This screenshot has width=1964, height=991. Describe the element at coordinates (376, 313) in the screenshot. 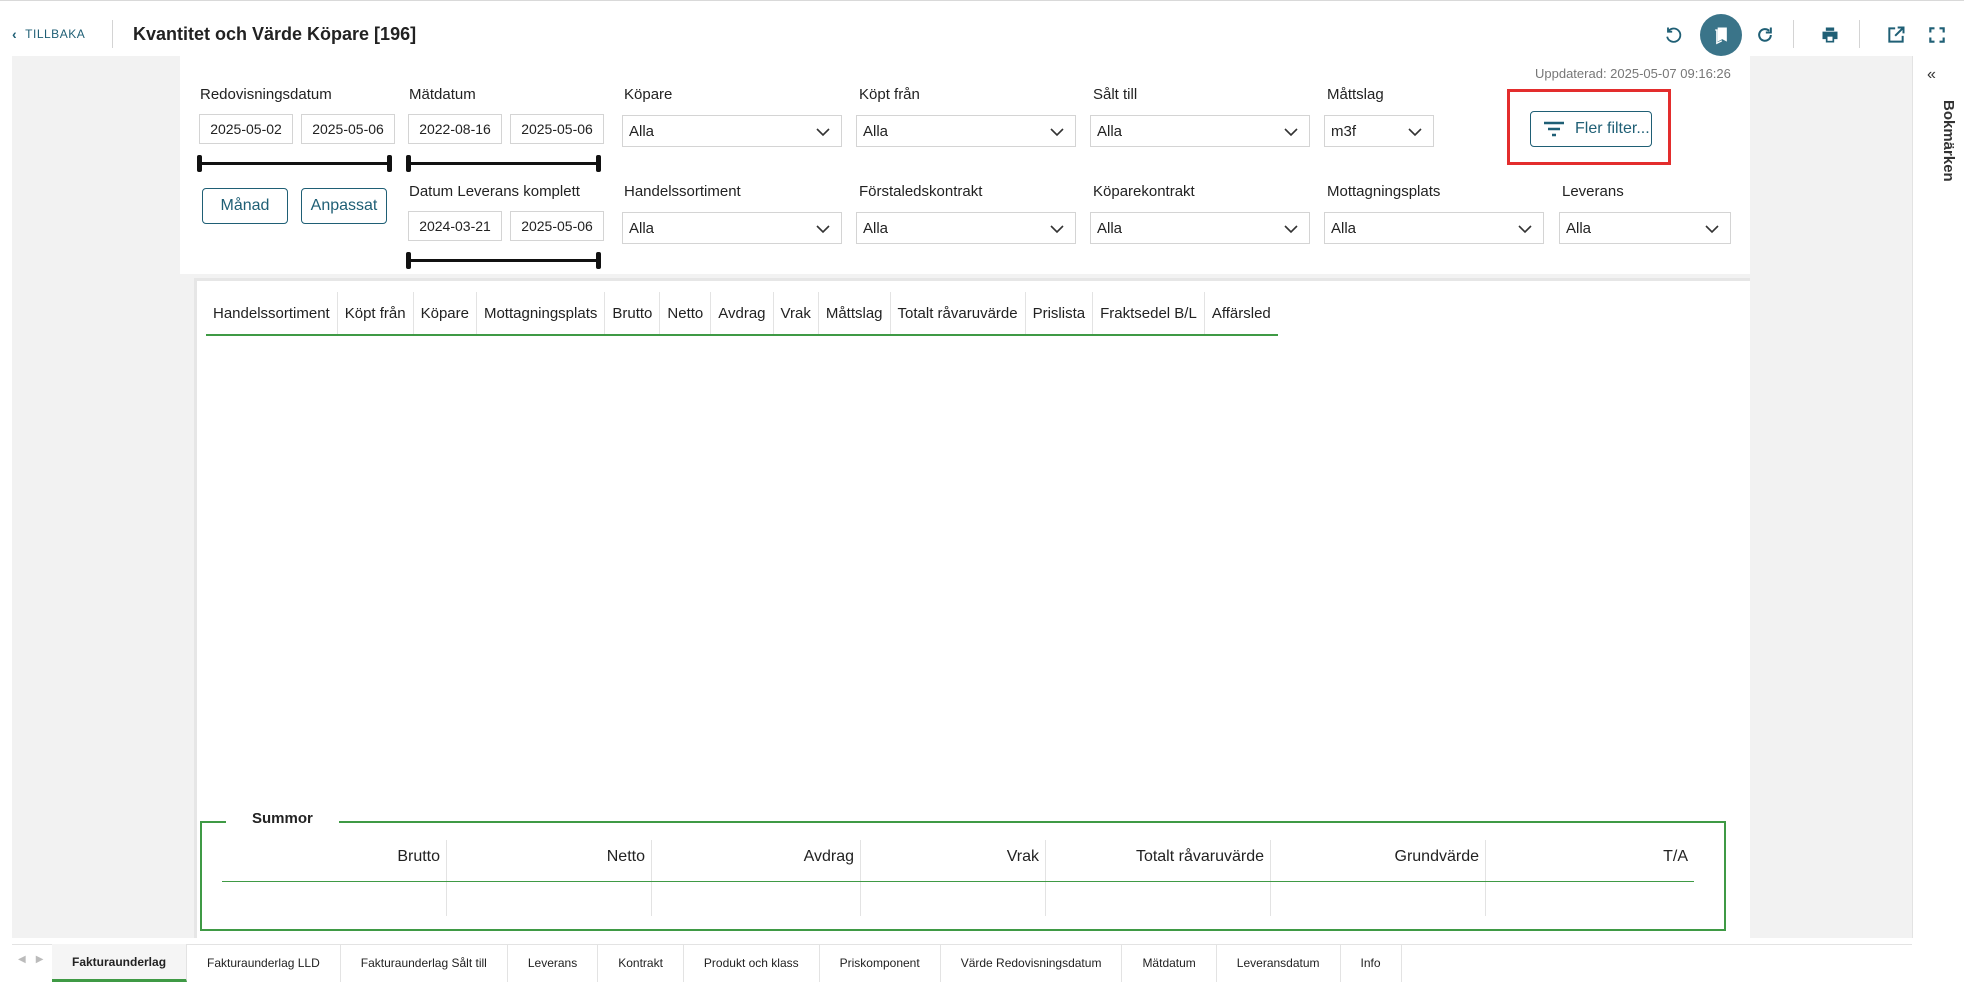

I see `column-header: Köpt från` at that location.